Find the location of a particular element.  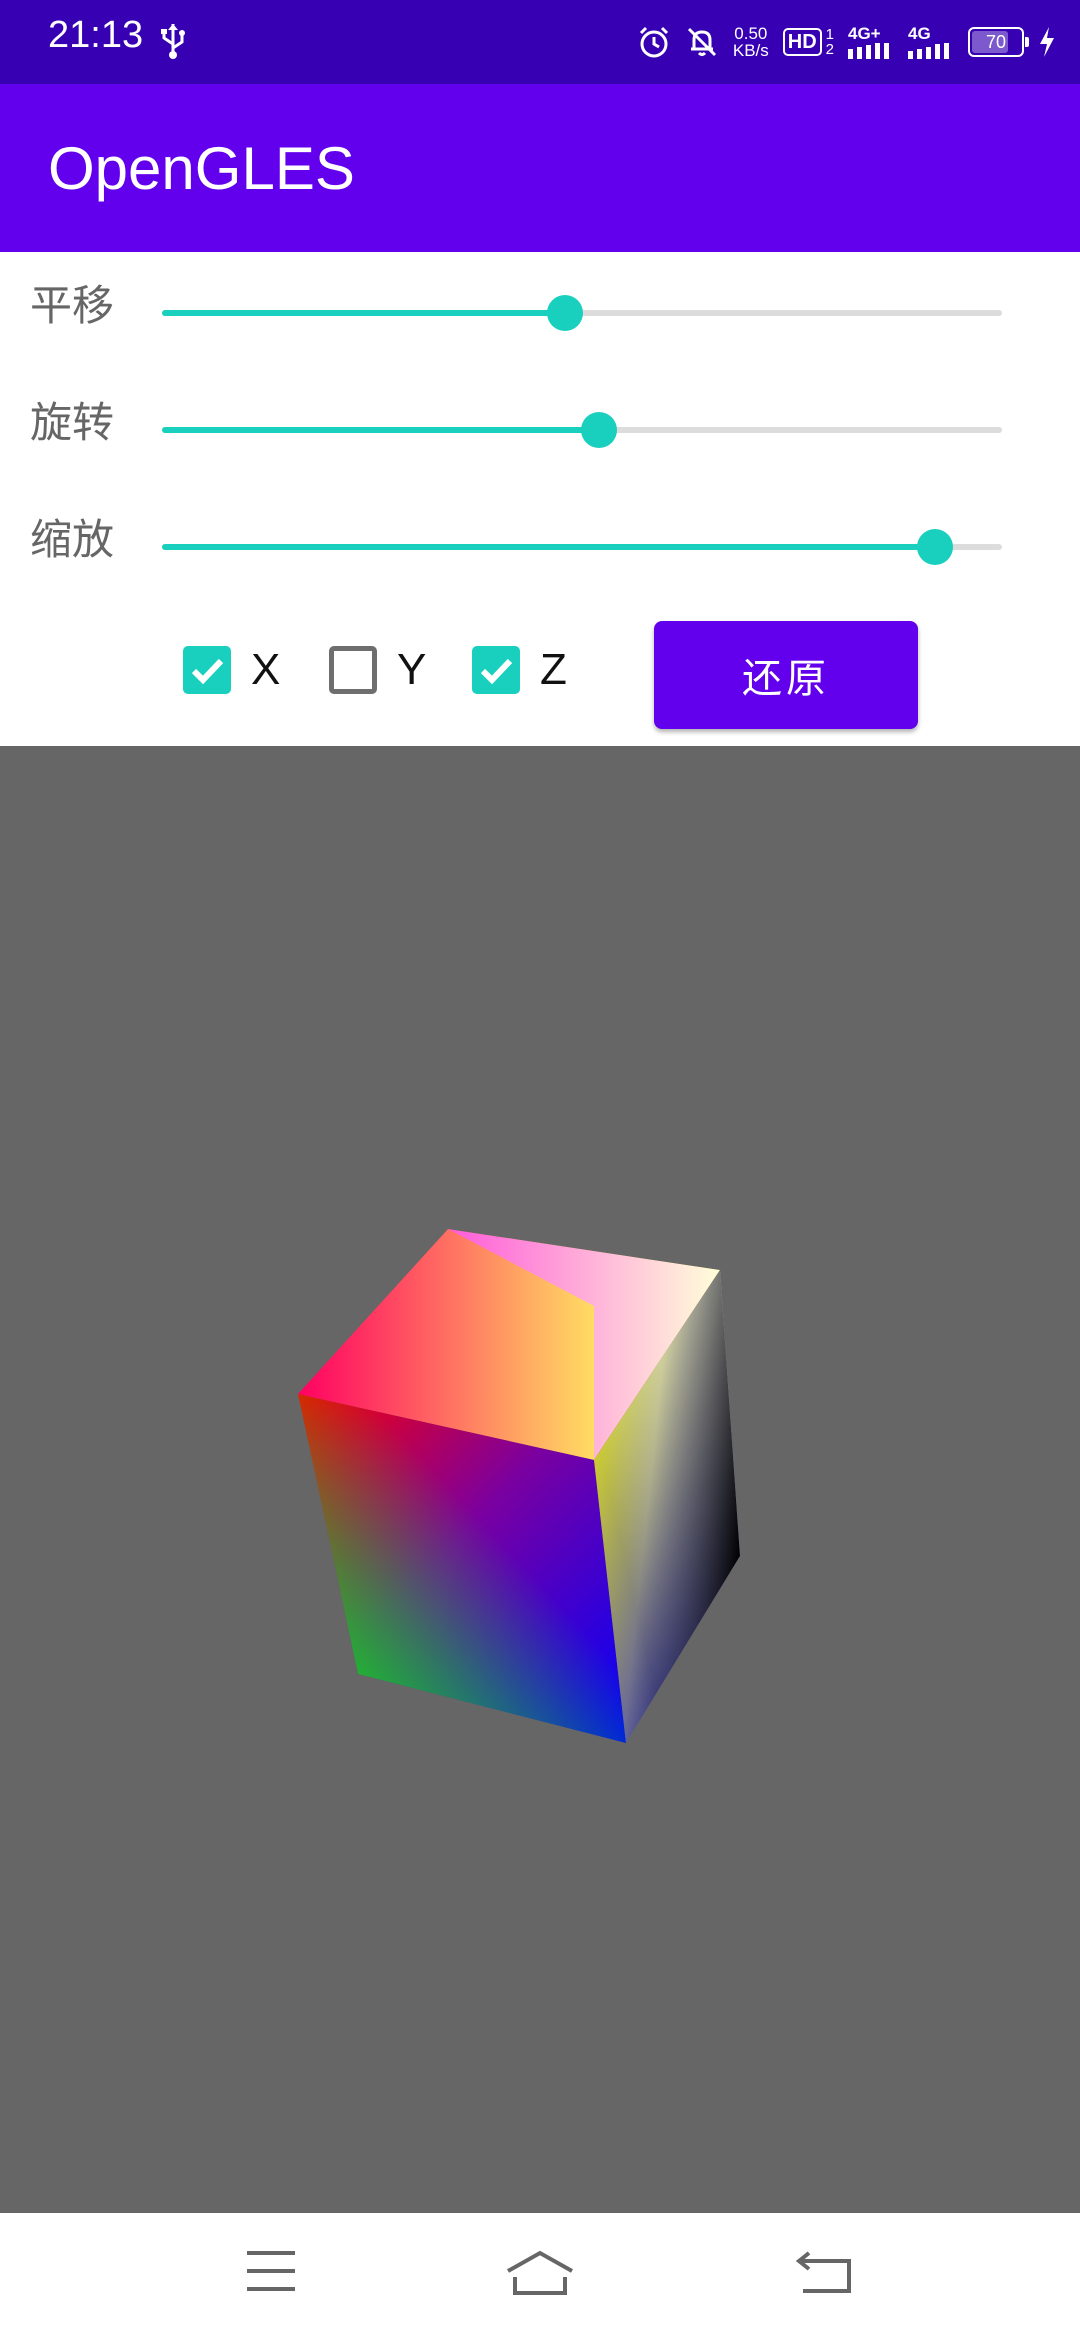

scale-label: 缩放 is located at coordinates (72, 539).